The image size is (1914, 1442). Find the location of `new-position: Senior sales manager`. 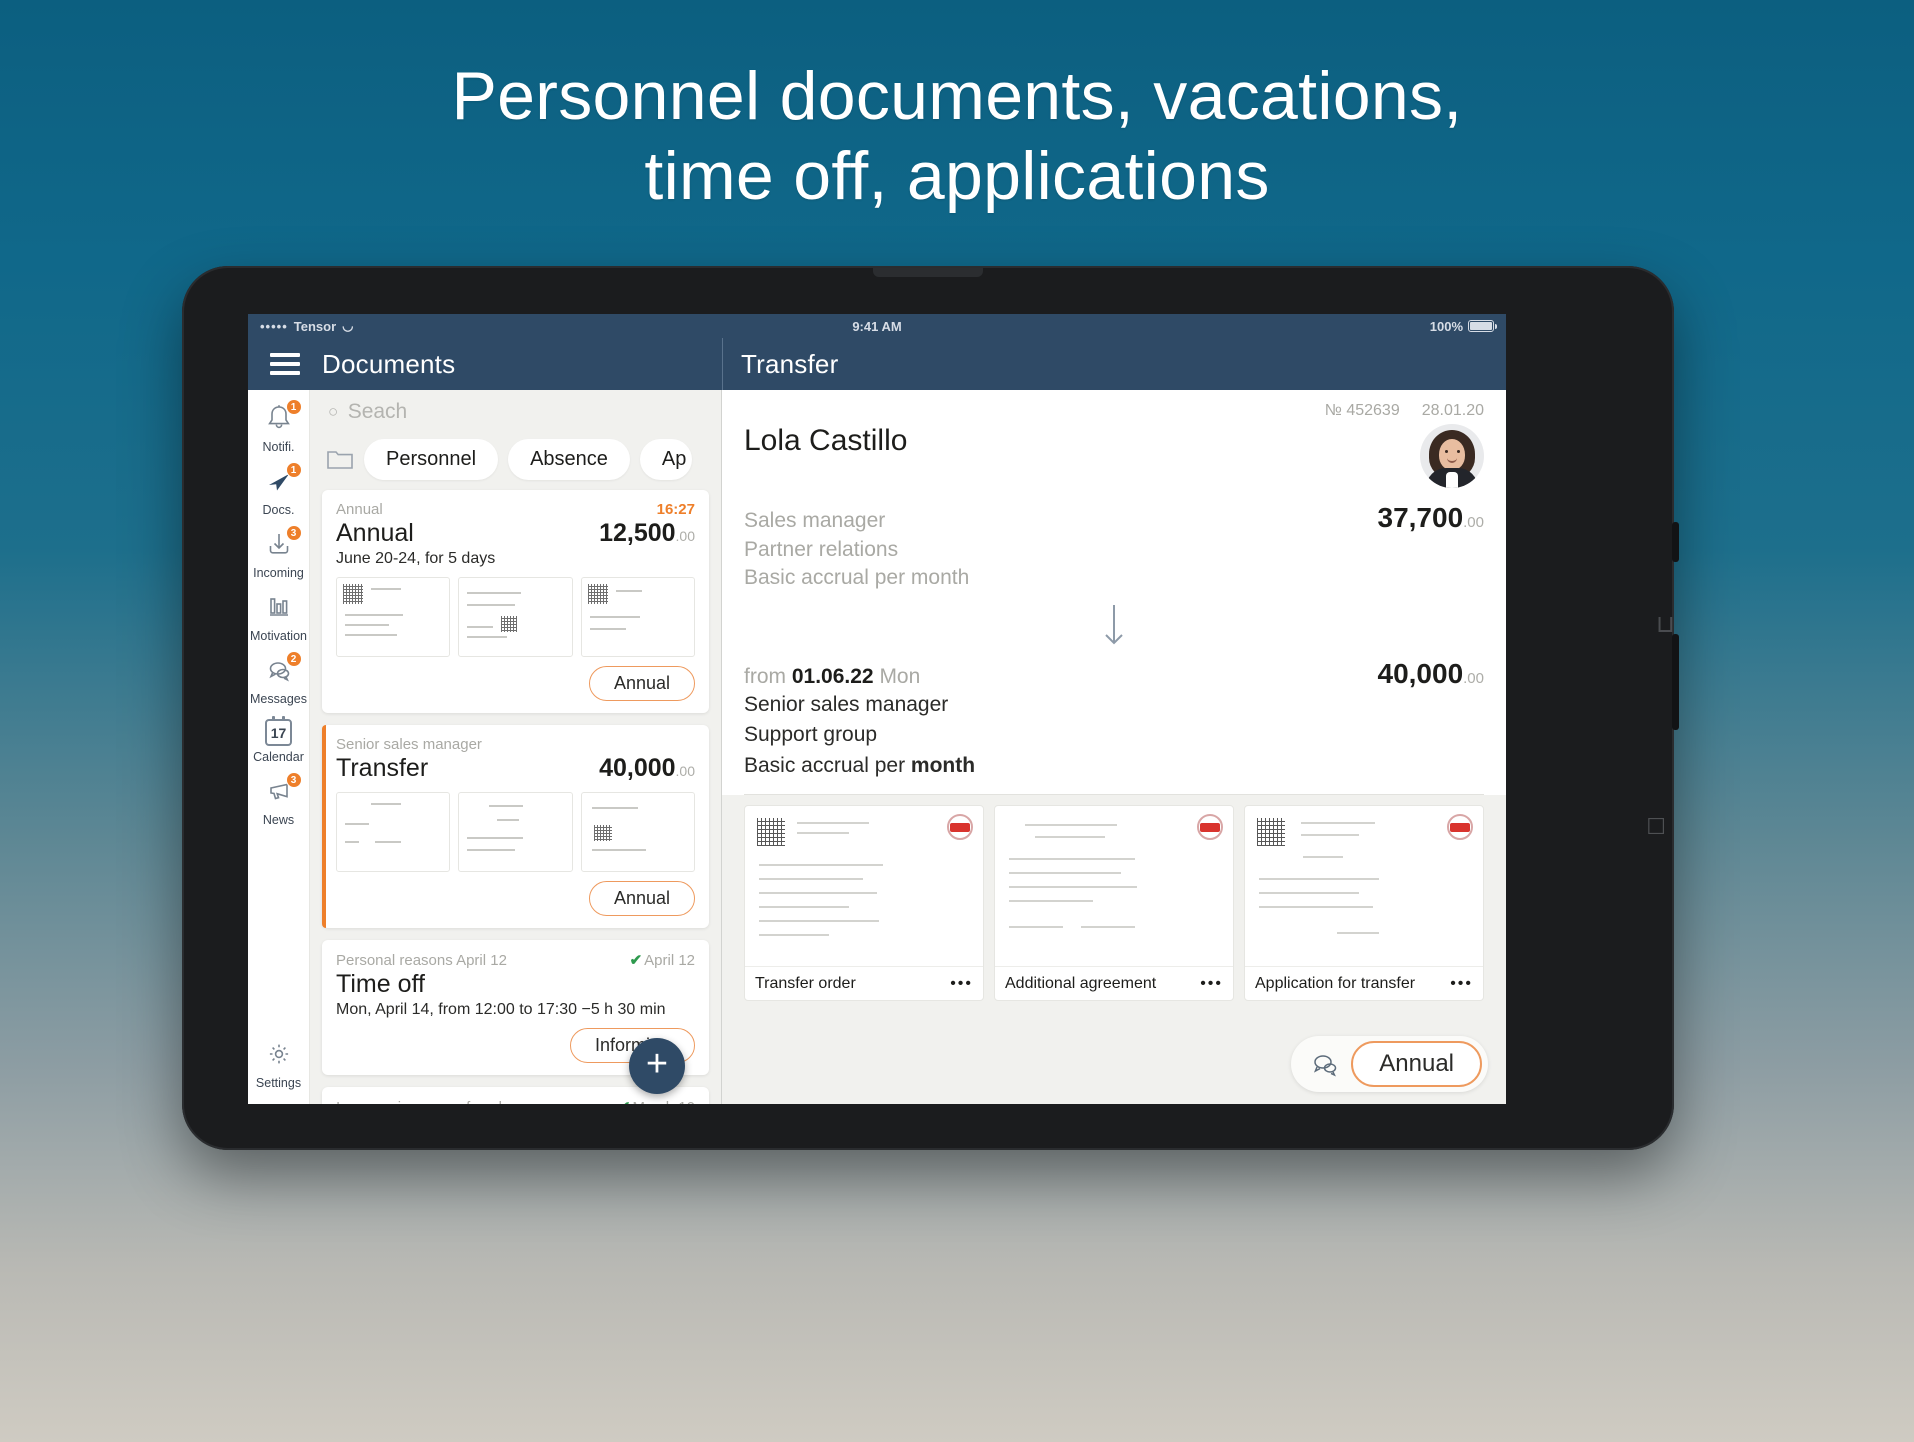

new-position: Senior sales manager is located at coordinates (846, 704).